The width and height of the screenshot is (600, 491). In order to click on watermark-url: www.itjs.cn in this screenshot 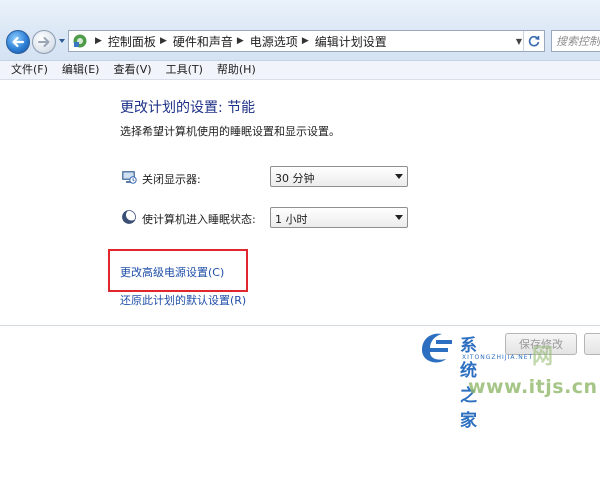, I will do `click(533, 387)`.